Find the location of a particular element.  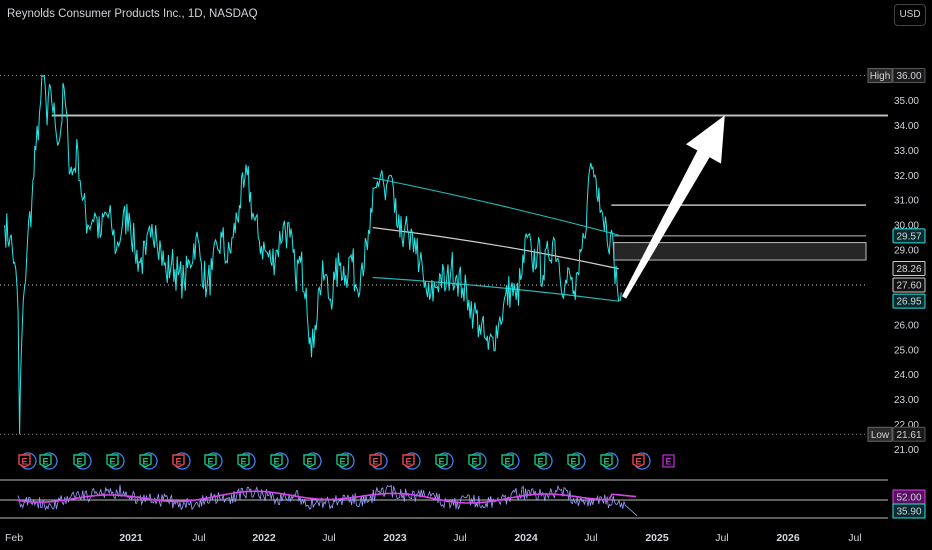

time-axis-label: 2026 is located at coordinates (788, 538).